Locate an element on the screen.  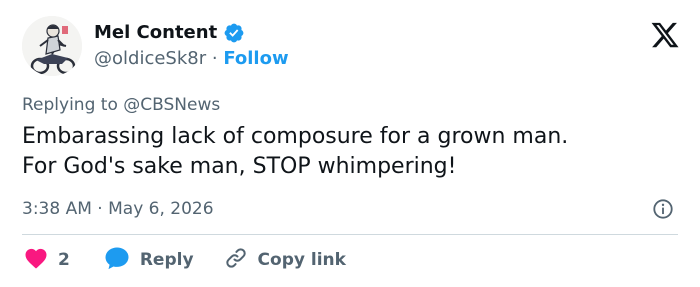
tweet-timestamp: 3:38 AM · May 6, 2026 is located at coordinates (118, 209).